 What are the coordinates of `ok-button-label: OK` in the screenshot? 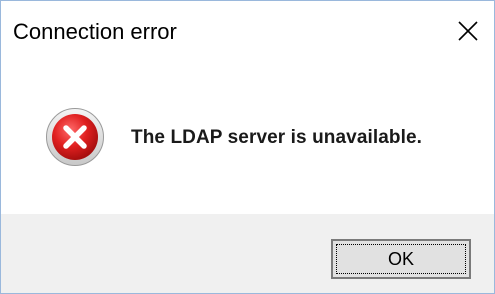 It's located at (400, 258).